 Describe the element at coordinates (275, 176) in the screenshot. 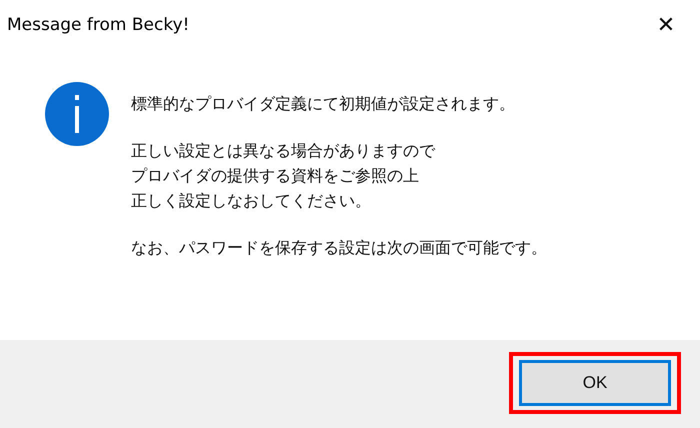

I see `message-text: プロバイダの提供する資料をご参照の上` at that location.